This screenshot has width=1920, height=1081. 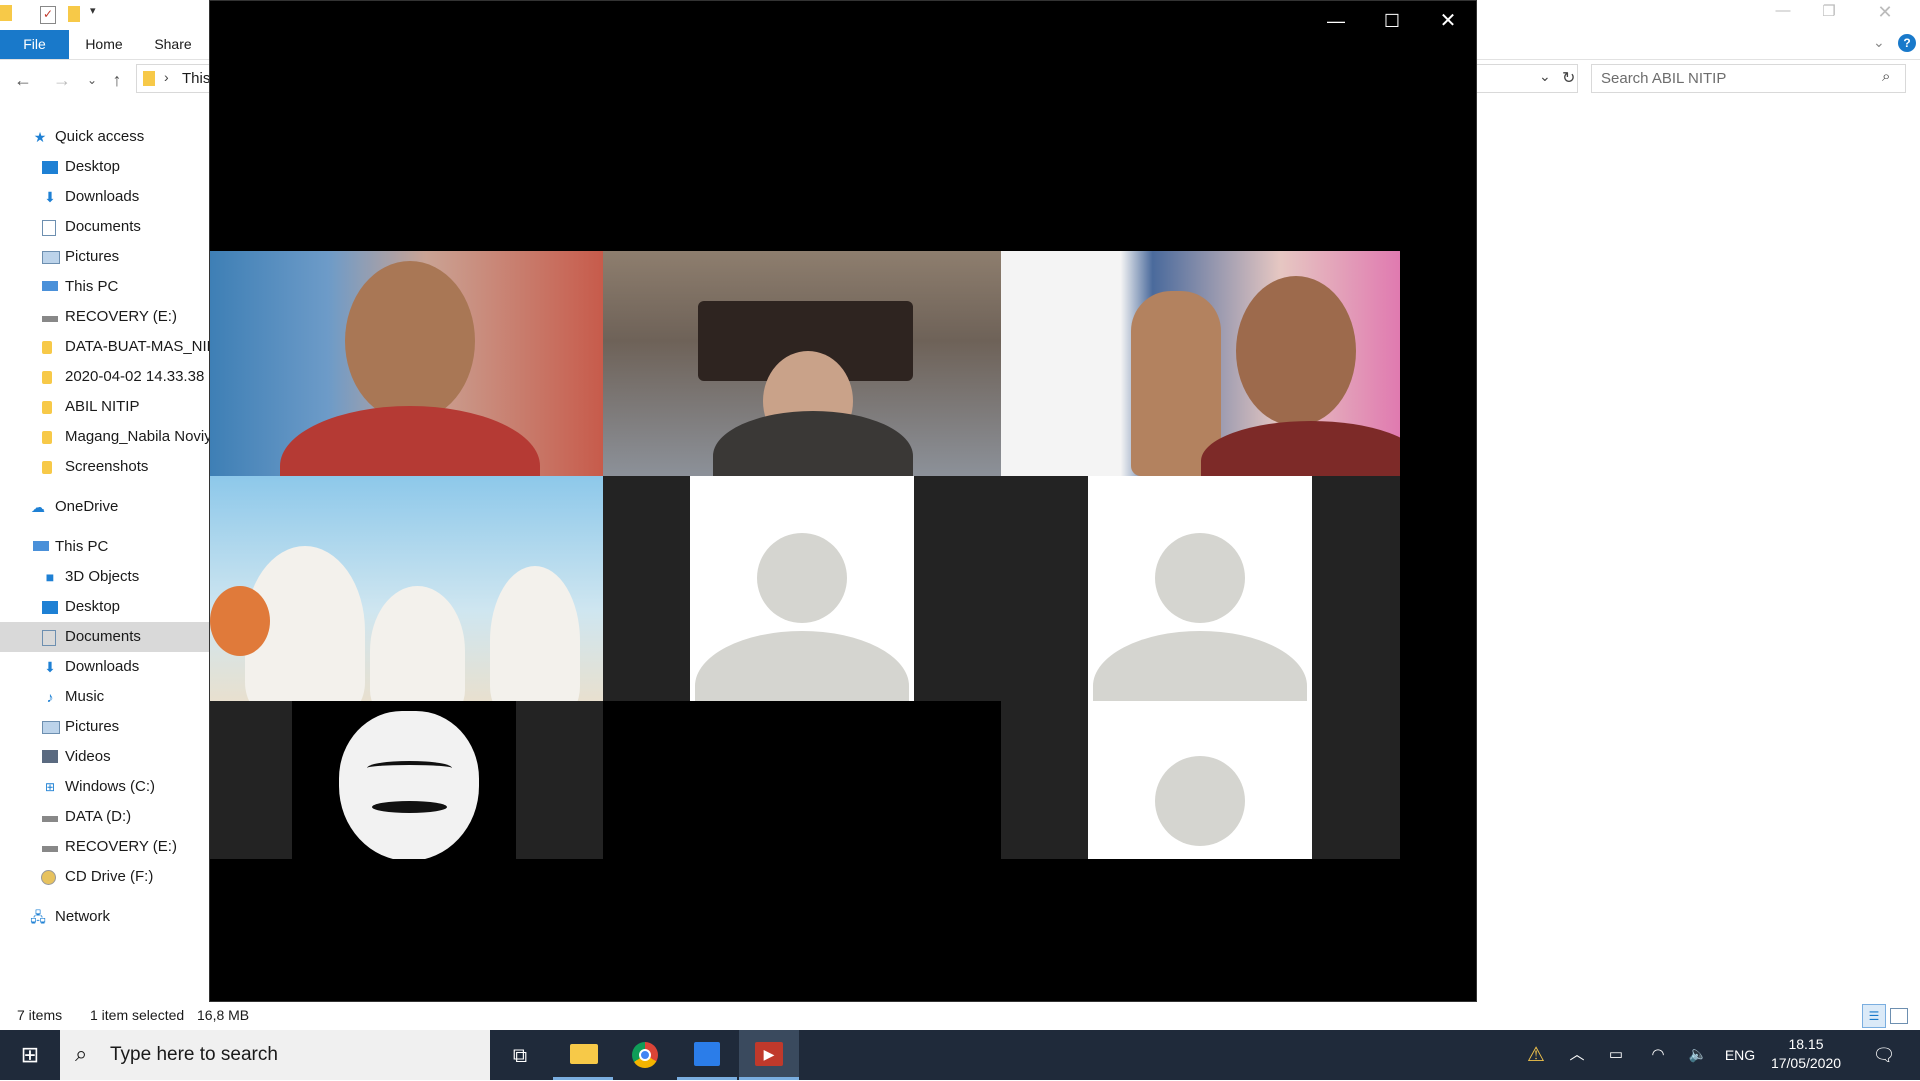 What do you see at coordinates (1658, 1055) in the screenshot?
I see `wifi-icon: ◠` at bounding box center [1658, 1055].